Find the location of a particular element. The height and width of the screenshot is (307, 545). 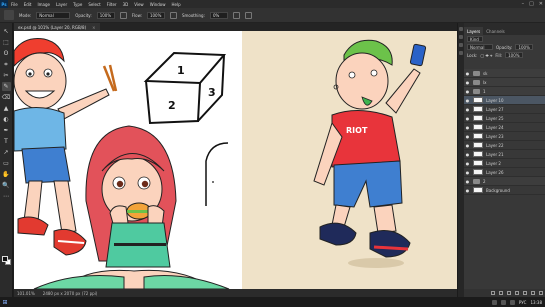

link-layers-icon is located at coordinates (493, 293).